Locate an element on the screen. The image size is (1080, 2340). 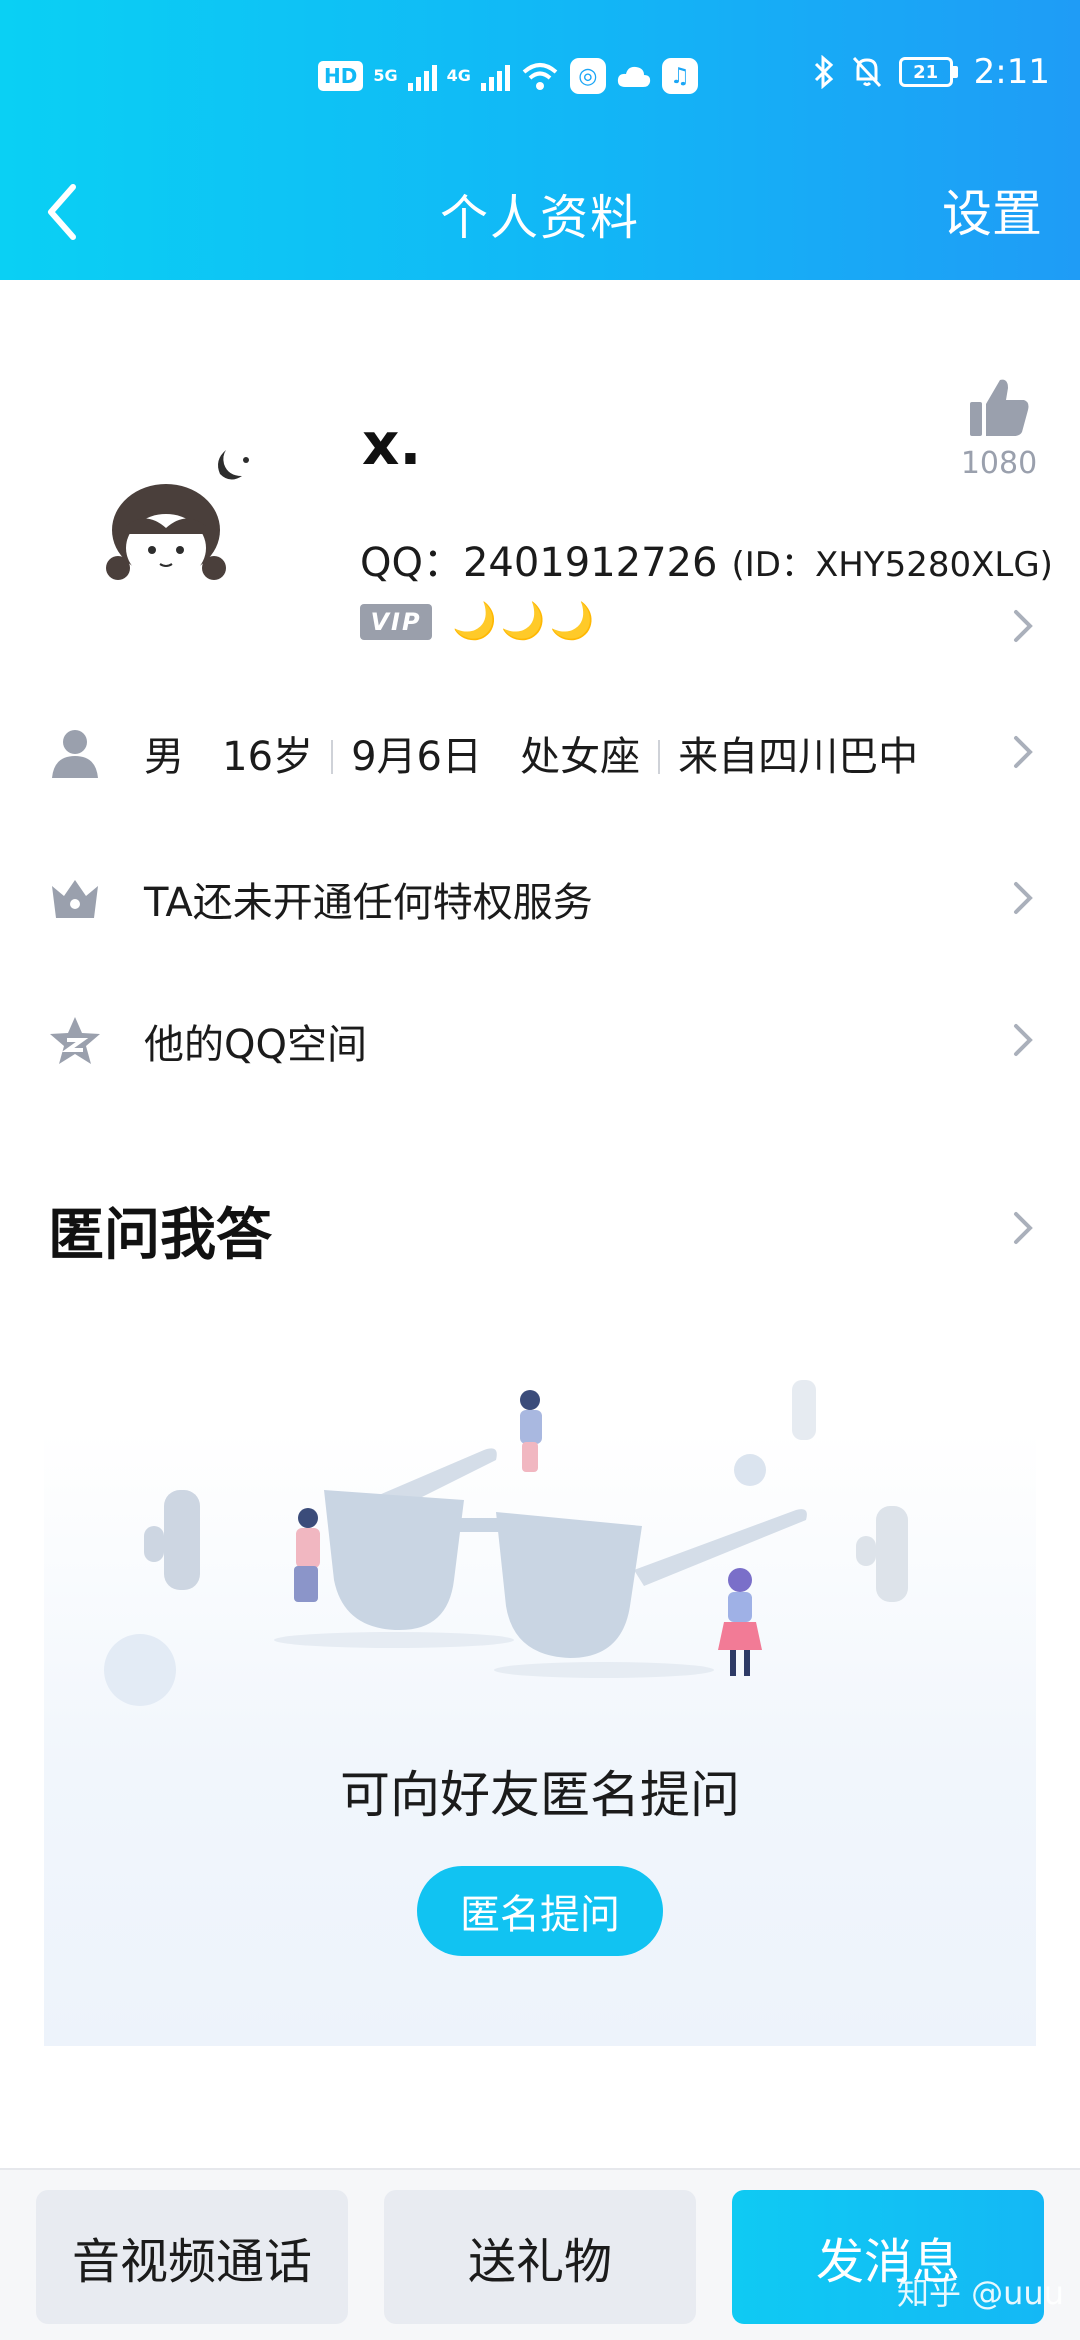
vip-badge: VIP is located at coordinates (396, 622).